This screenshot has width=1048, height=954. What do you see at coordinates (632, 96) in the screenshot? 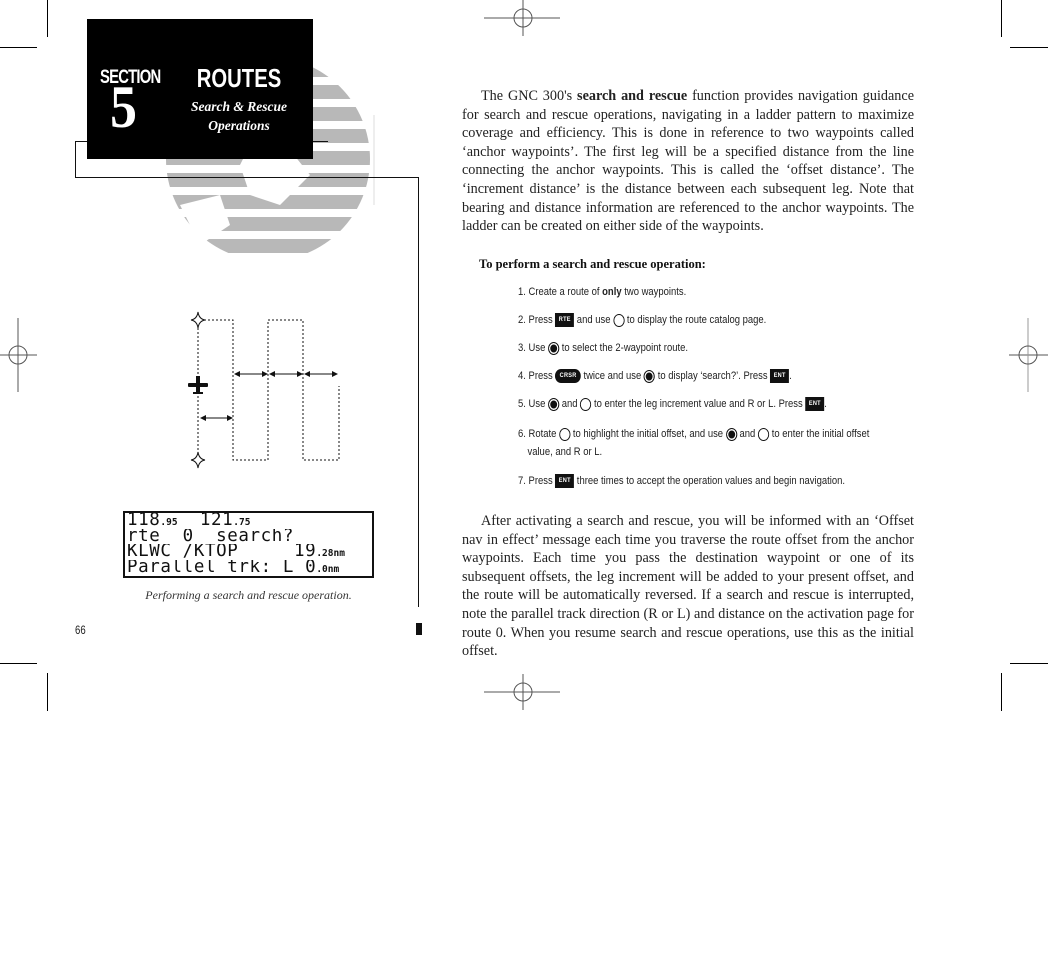
I see `intro-bold-term: search and rescue` at bounding box center [632, 96].